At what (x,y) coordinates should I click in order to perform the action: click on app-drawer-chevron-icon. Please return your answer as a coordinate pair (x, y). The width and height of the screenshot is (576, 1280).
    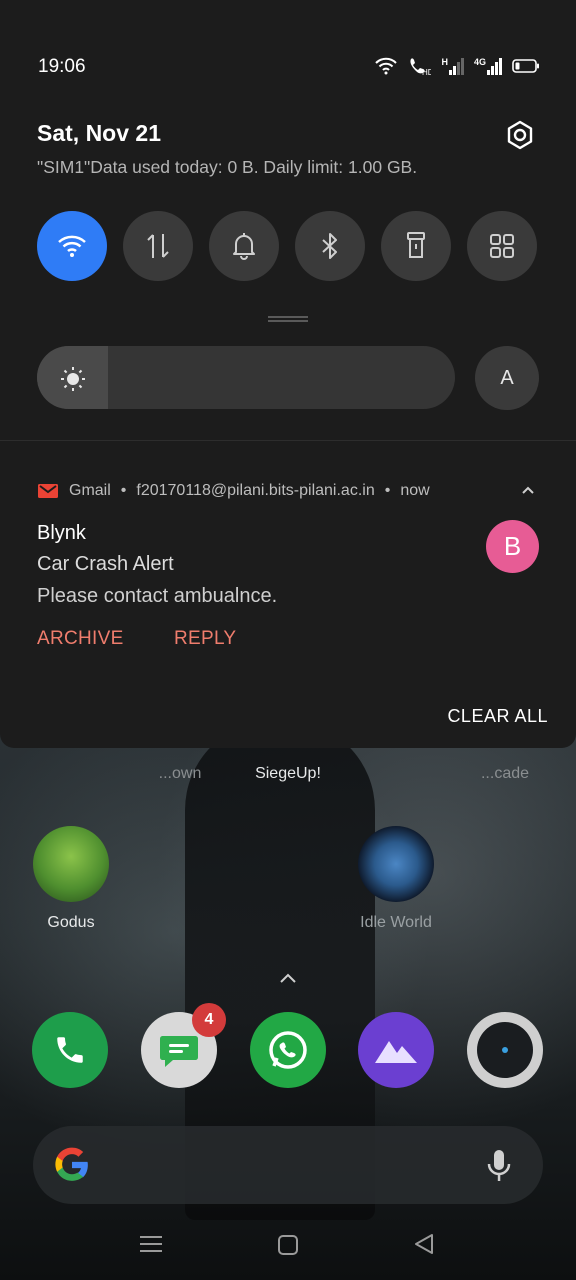
    Looking at the image, I should click on (288, 978).